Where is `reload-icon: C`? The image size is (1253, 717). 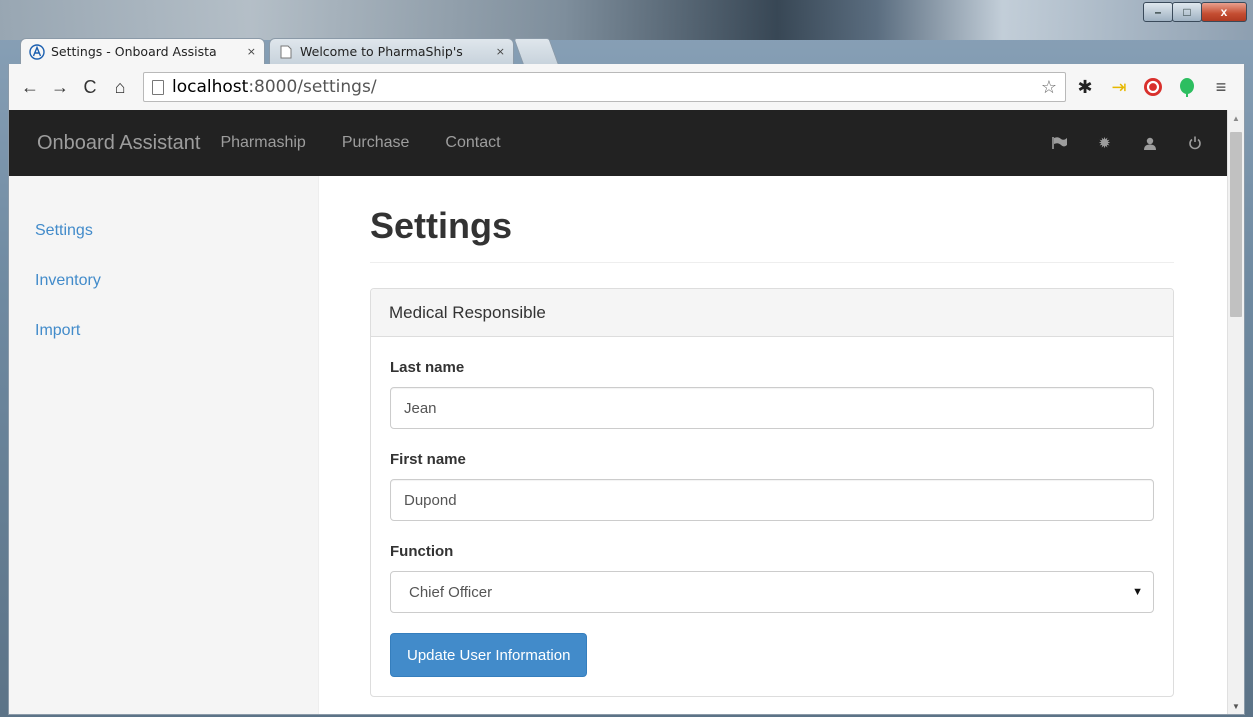
reload-icon: C is located at coordinates (90, 87).